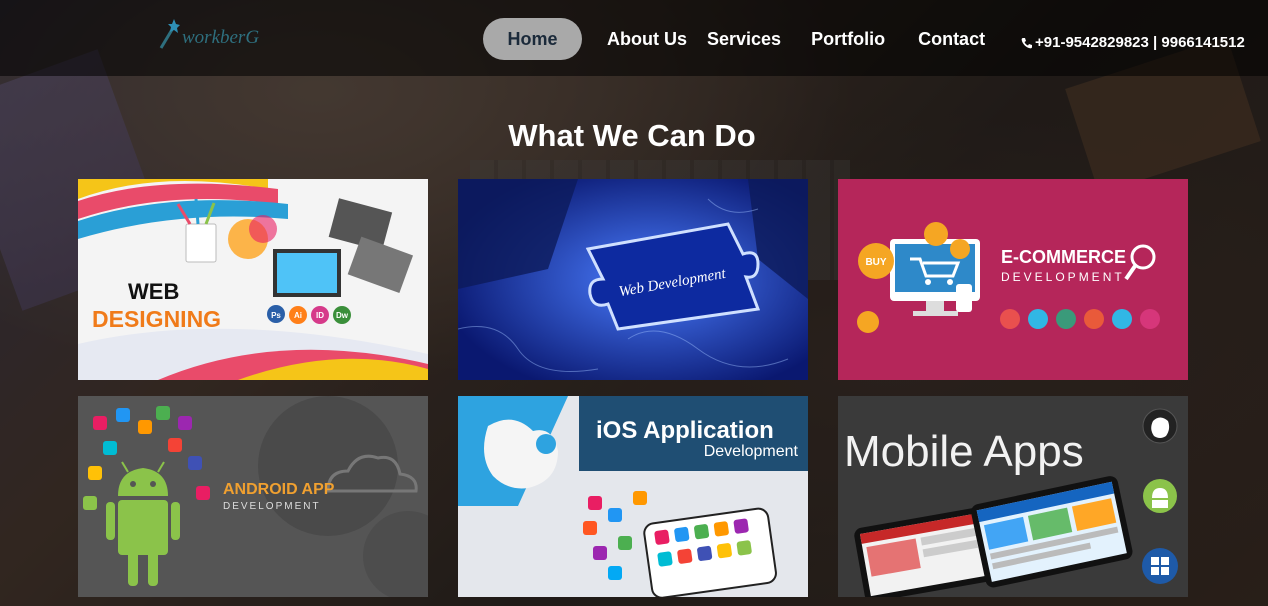 This screenshot has height=606, width=1268. Describe the element at coordinates (848, 39) in the screenshot. I see `nav-portfolio: Portfolio` at that location.